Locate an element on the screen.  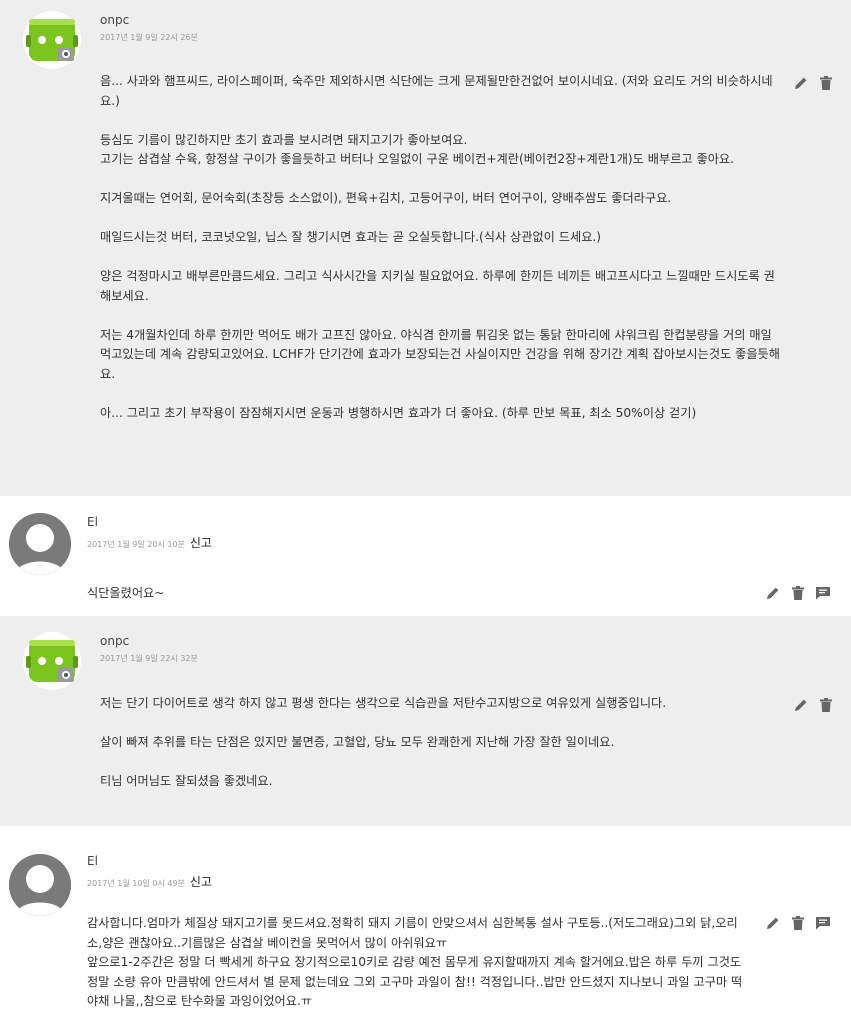
comment-paragraph: 식단올렸어요~ is located at coordinates (126, 593).